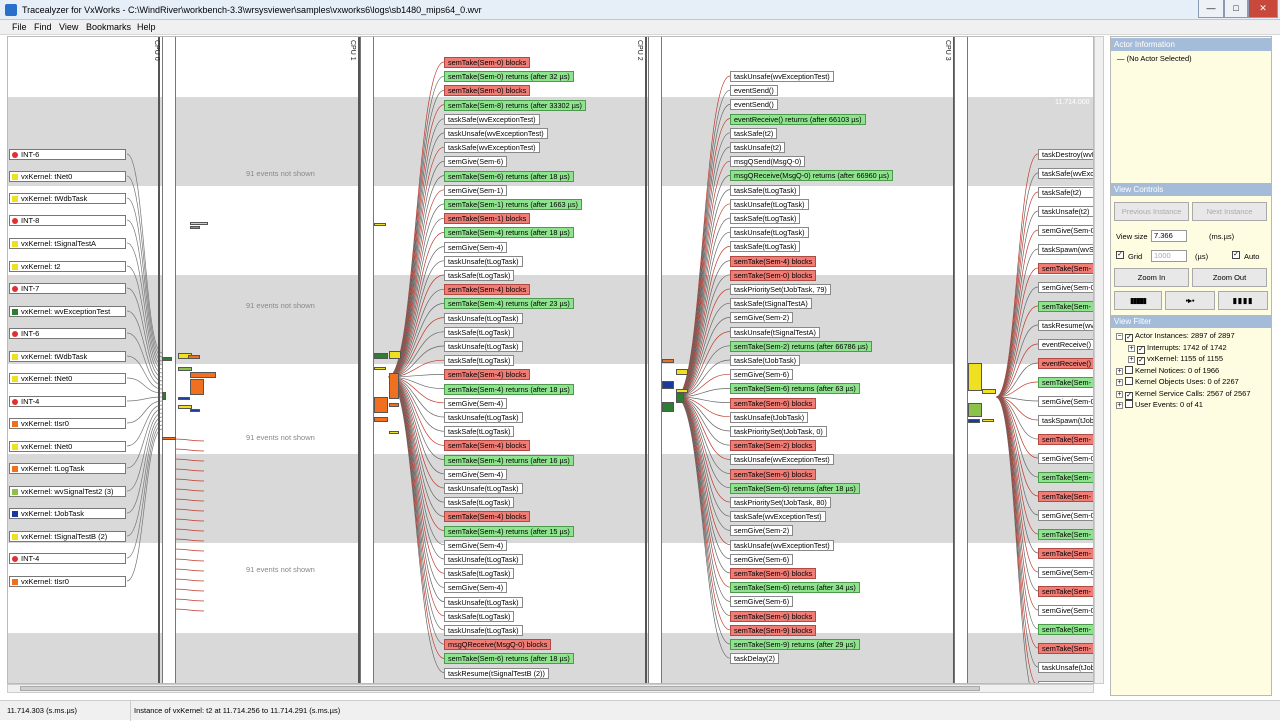 The width and height of the screenshot is (1280, 721). Describe the element at coordinates (1151, 211) in the screenshot. I see `previous-instance-button: Previous Instance` at that location.